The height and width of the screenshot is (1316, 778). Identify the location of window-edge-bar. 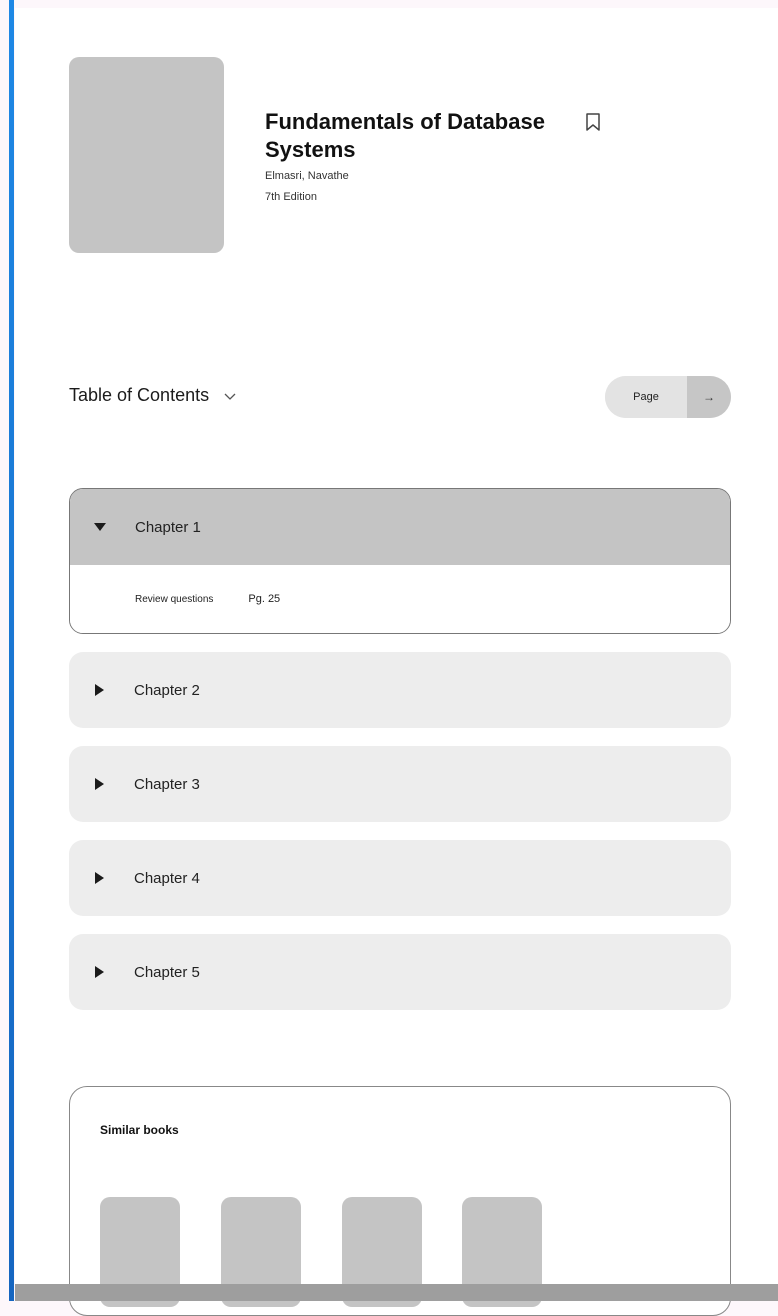
(11, 650).